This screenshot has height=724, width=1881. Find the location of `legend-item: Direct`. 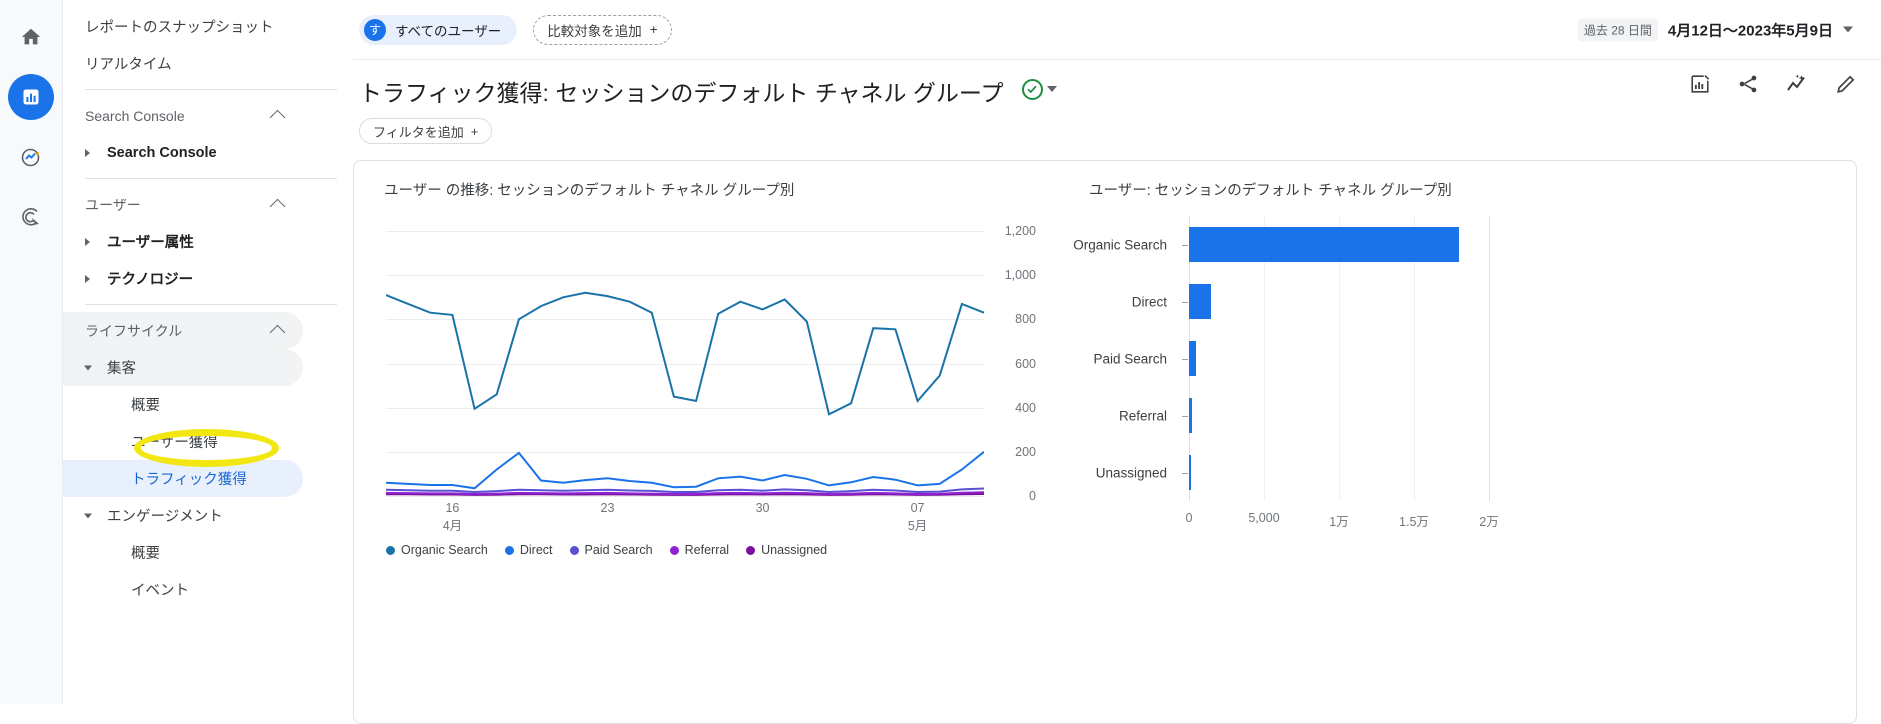

legend-item: Direct is located at coordinates (528, 550).